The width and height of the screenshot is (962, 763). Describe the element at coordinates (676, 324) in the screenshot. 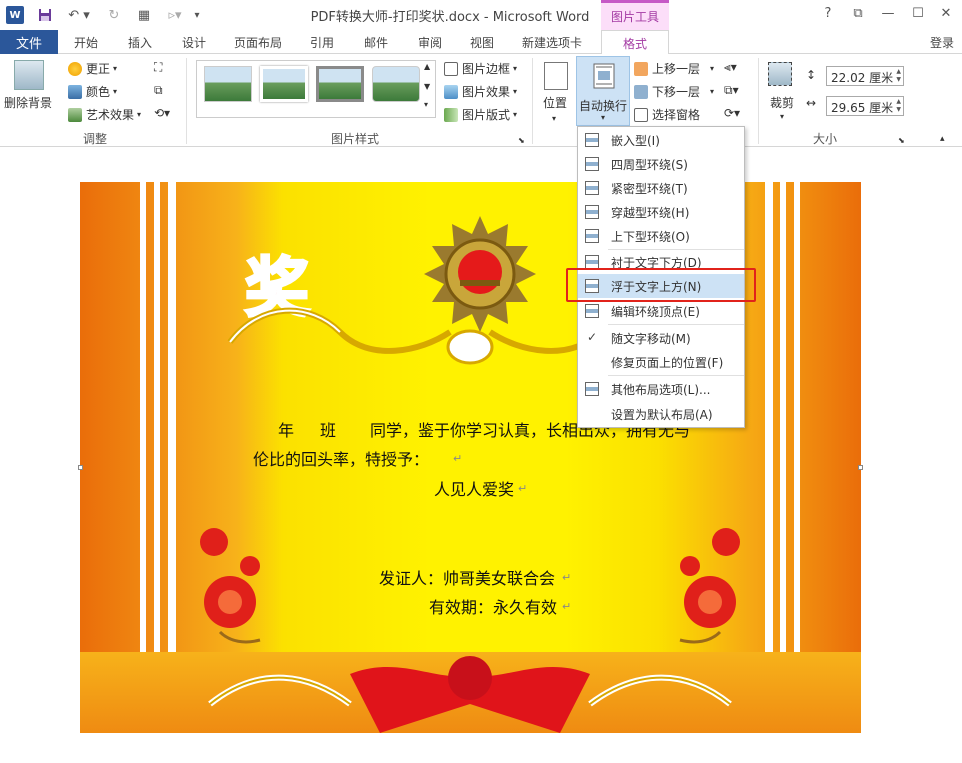

I see `menu-separator` at that location.